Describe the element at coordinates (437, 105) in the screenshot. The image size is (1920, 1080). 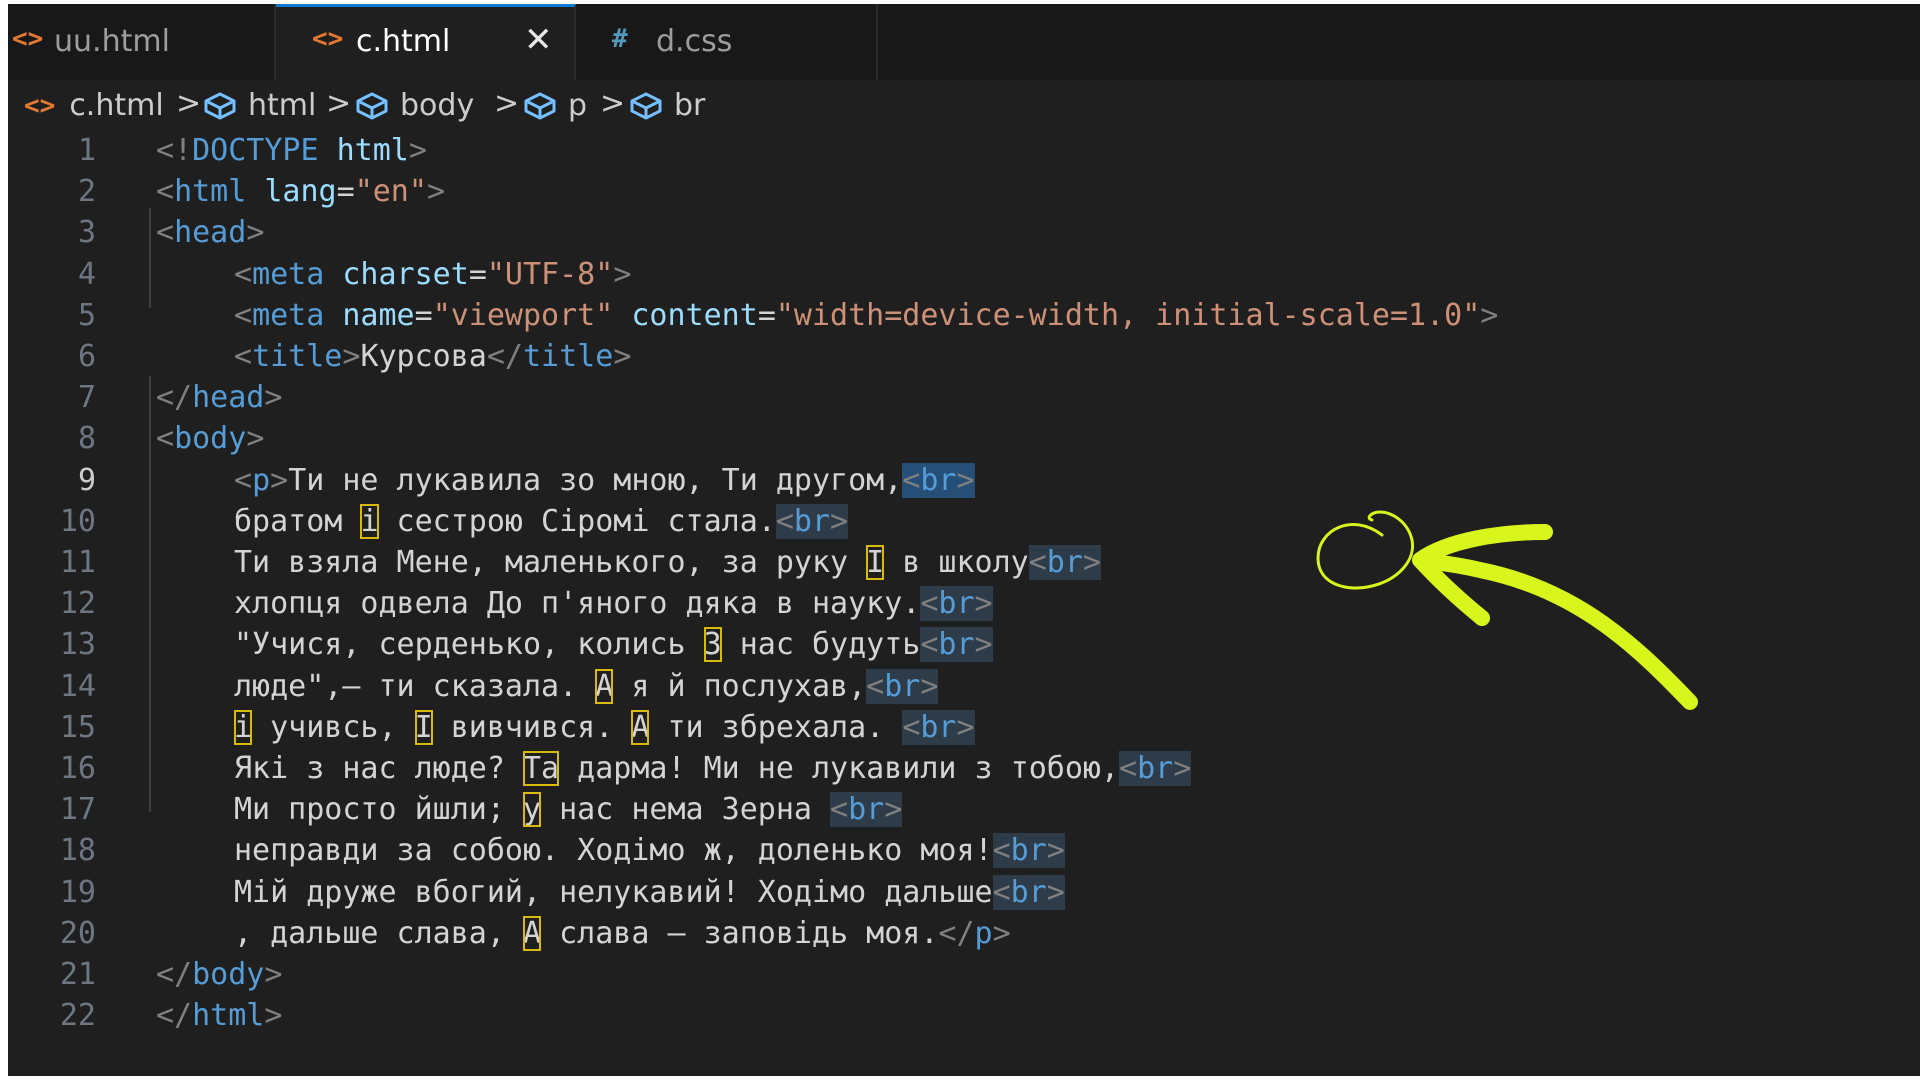
I see `breadcrumb-label: body` at that location.